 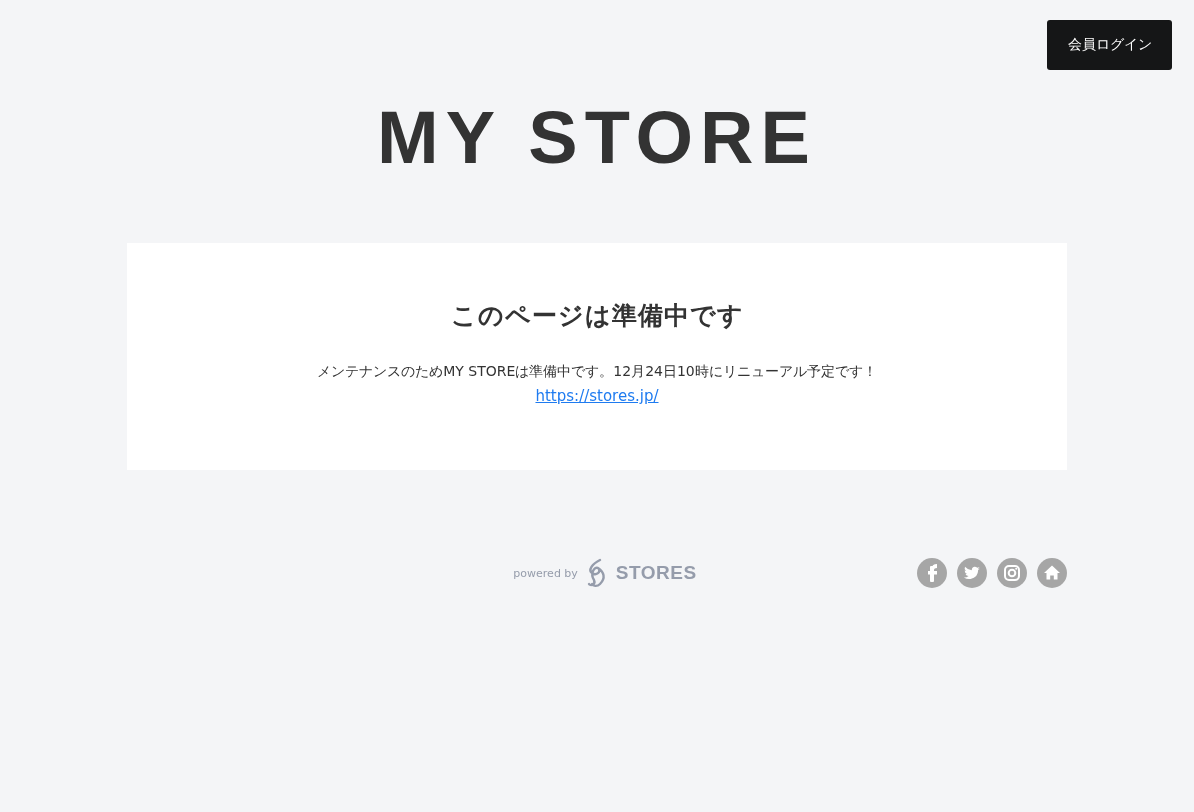 What do you see at coordinates (597, 371) in the screenshot?
I see `notice-message: メンテナンスのためMY STOREは準備中です。12月24日10時にリニューアル予定です！` at bounding box center [597, 371].